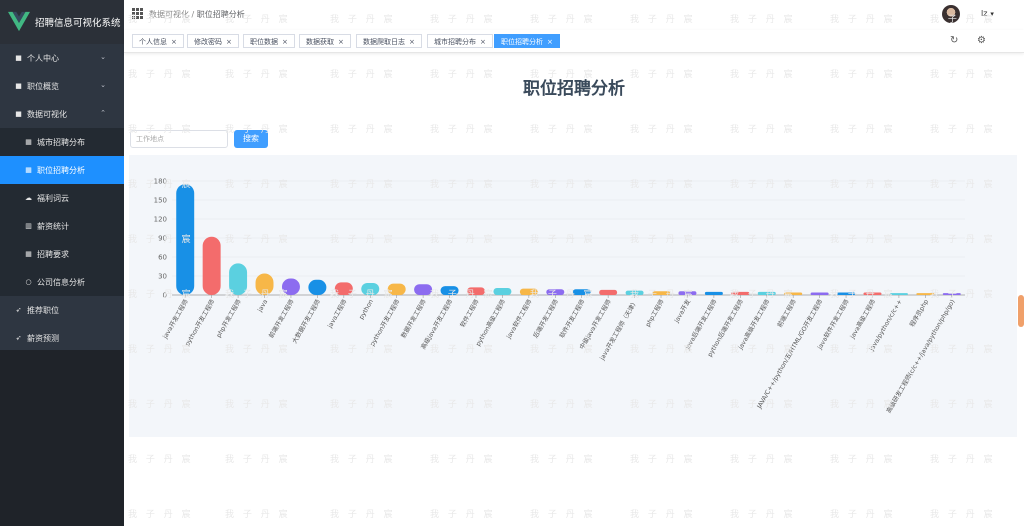  What do you see at coordinates (43, 86) in the screenshot?
I see `sidebar-item-label: 职位概览` at bounding box center [43, 86].